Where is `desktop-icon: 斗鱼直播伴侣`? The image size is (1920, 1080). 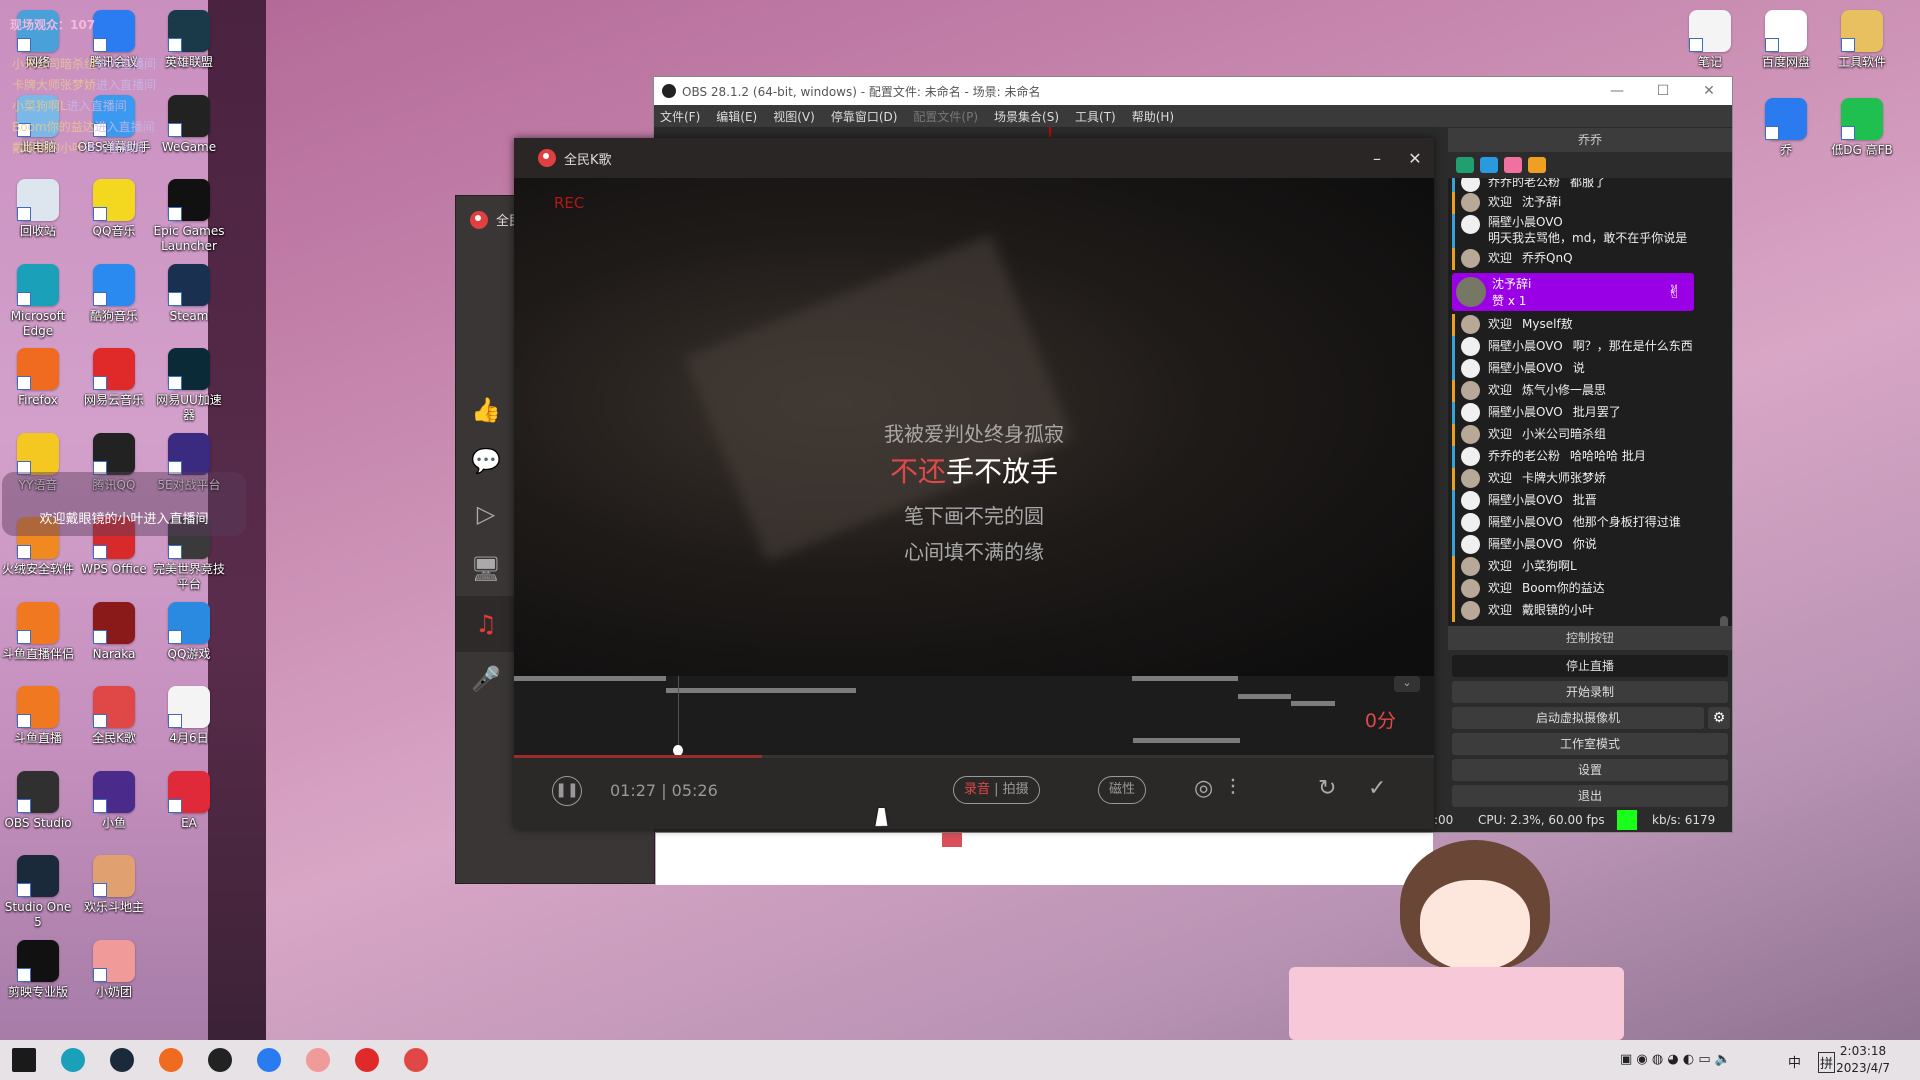
desktop-icon: 斗鱼直播伴侣 is located at coordinates (38, 630).